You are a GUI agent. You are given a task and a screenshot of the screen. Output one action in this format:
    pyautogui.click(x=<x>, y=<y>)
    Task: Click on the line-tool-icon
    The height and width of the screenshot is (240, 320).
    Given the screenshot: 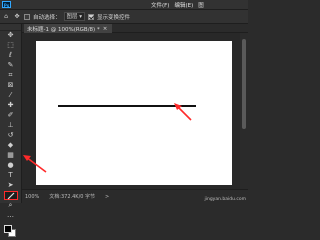 What is the action you would take?
    pyautogui.click(x=10, y=195)
    